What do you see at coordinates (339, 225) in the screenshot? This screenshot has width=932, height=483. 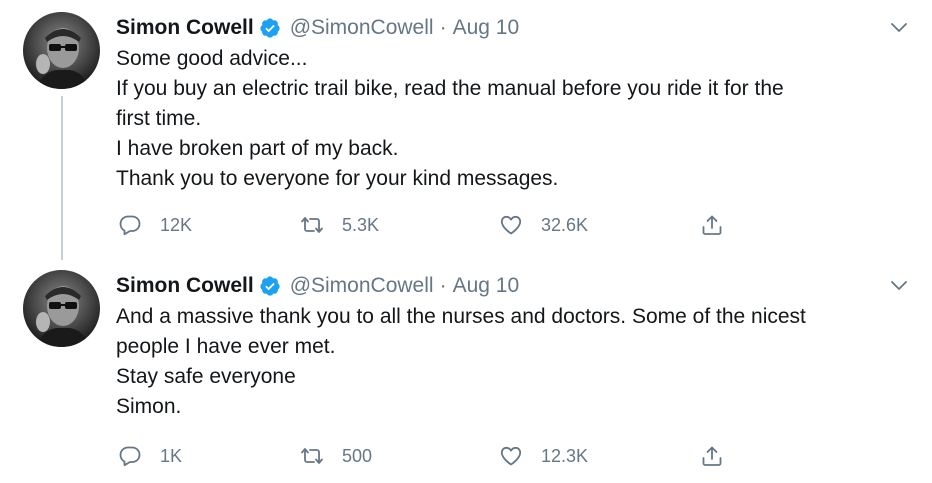 I see `retweet-button: 5.3K` at bounding box center [339, 225].